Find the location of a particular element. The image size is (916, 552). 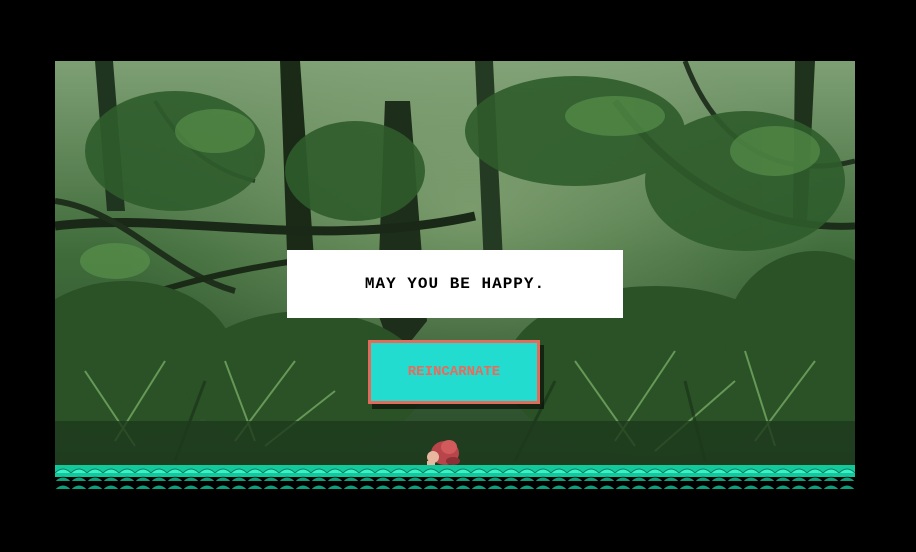

character-sprite is located at coordinates (443, 452).